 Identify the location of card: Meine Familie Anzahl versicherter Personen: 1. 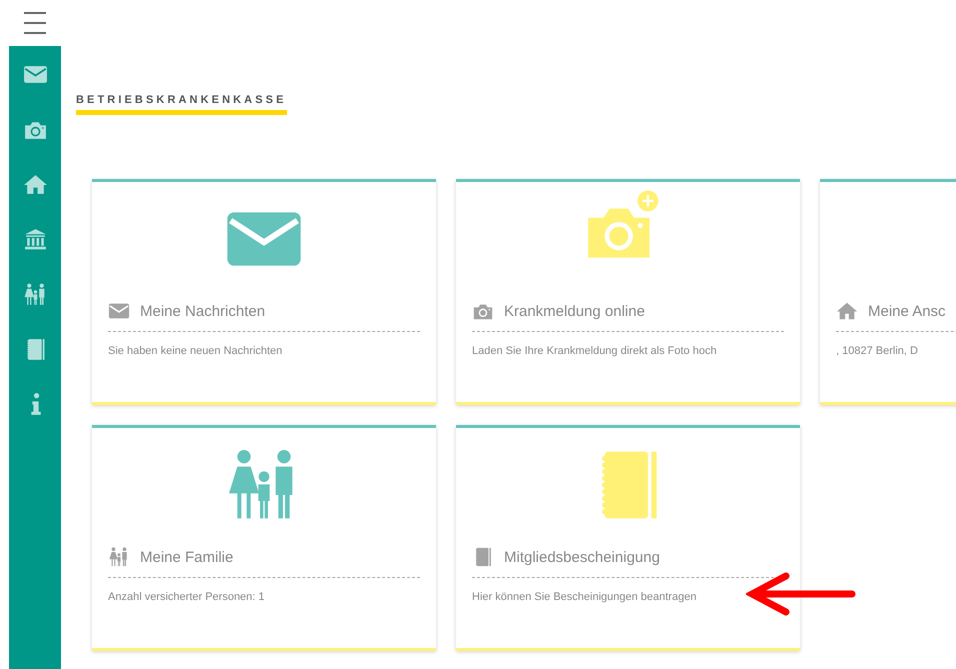
(264, 538).